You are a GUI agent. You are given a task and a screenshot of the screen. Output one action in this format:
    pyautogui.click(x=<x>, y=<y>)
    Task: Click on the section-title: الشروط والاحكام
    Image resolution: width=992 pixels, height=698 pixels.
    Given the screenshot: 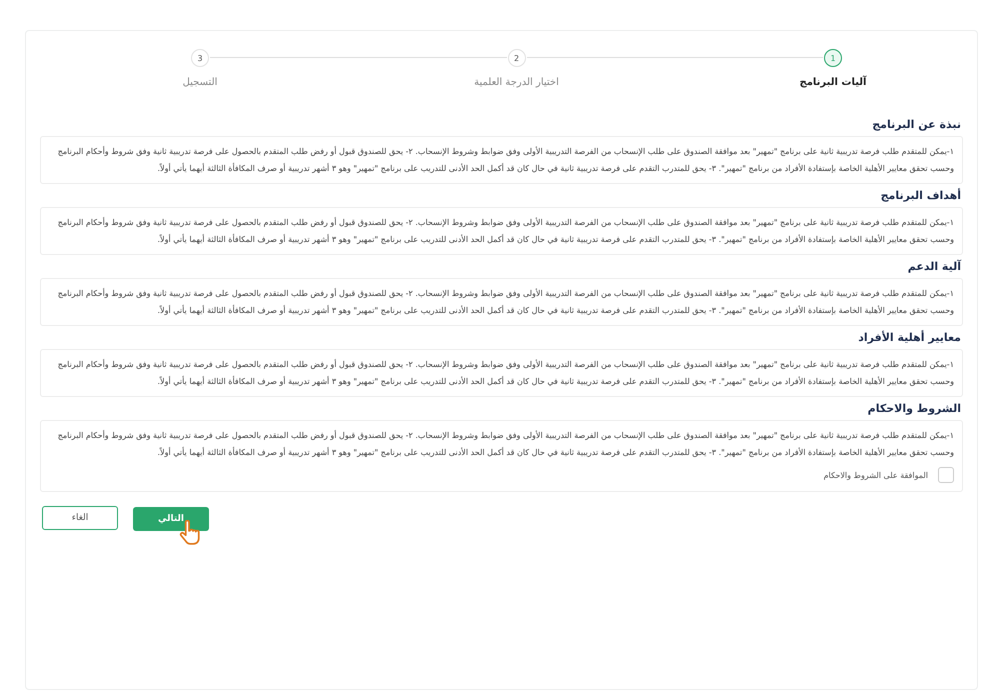 What is the action you would take?
    pyautogui.click(x=913, y=408)
    